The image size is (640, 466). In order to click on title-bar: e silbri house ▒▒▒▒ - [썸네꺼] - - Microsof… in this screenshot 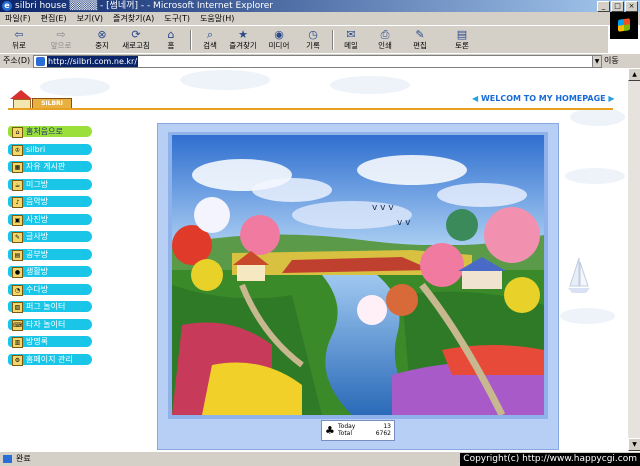, I will do `click(320, 6)`.